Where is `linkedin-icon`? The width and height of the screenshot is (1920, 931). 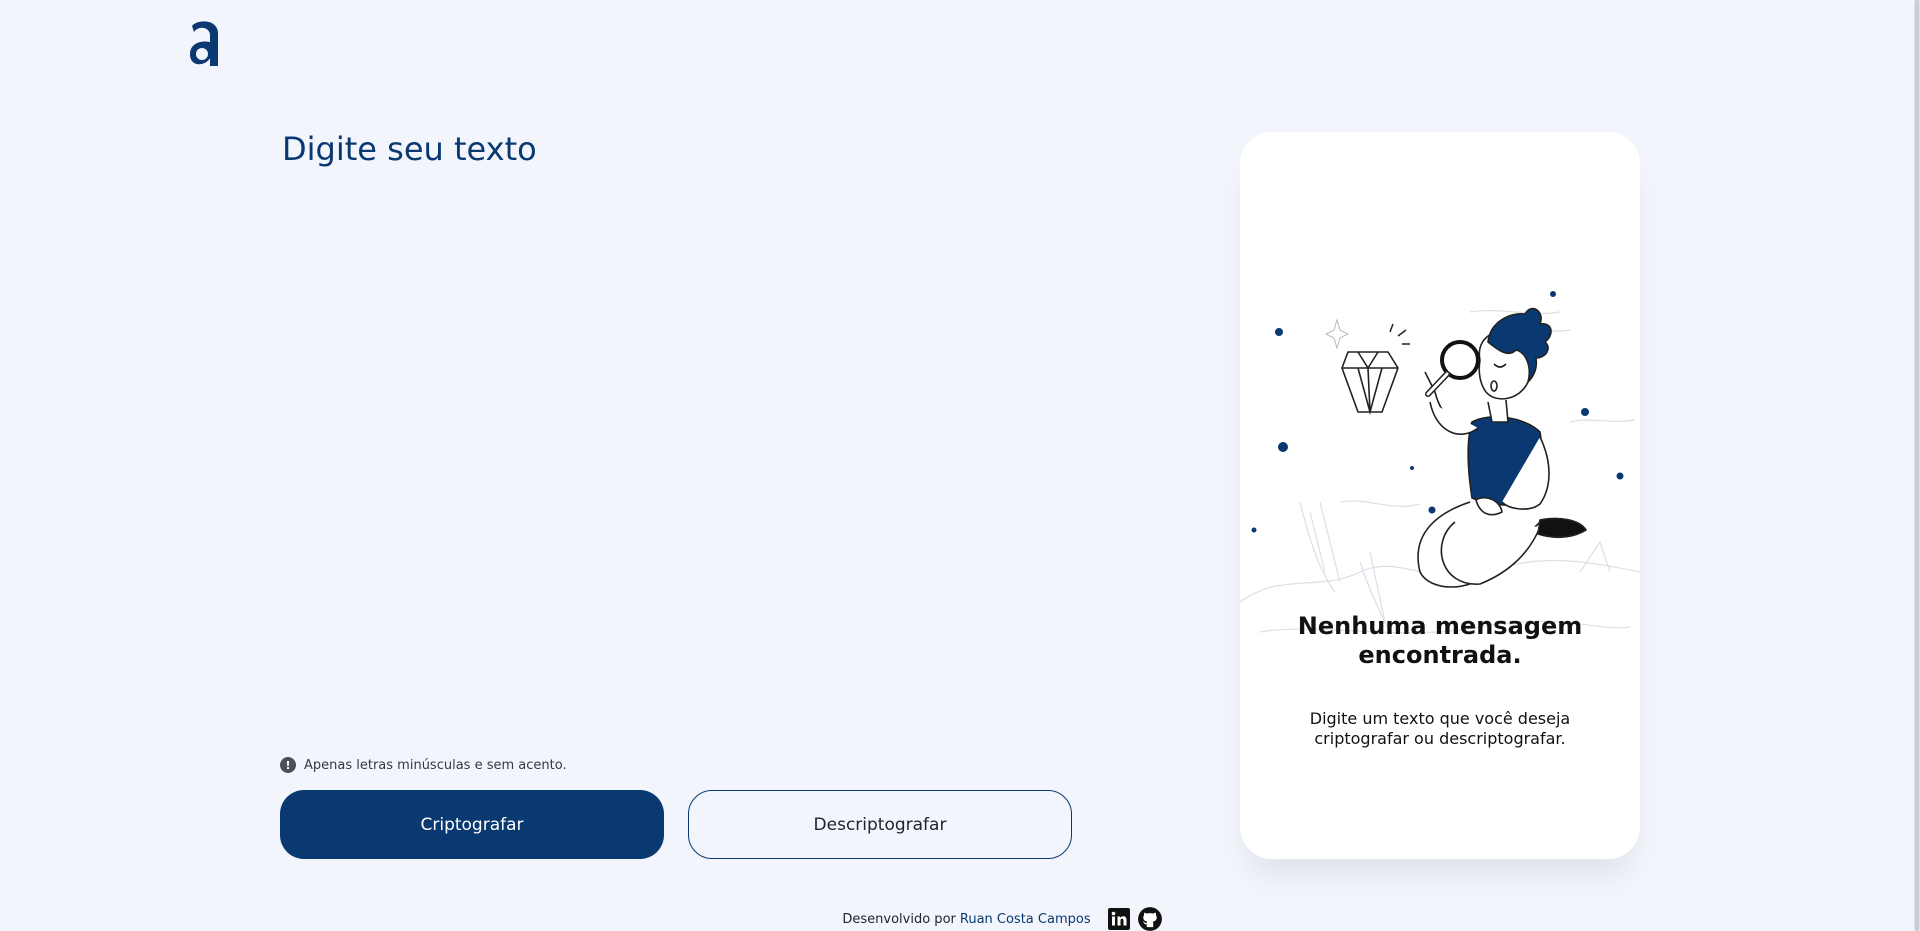 linkedin-icon is located at coordinates (1119, 919).